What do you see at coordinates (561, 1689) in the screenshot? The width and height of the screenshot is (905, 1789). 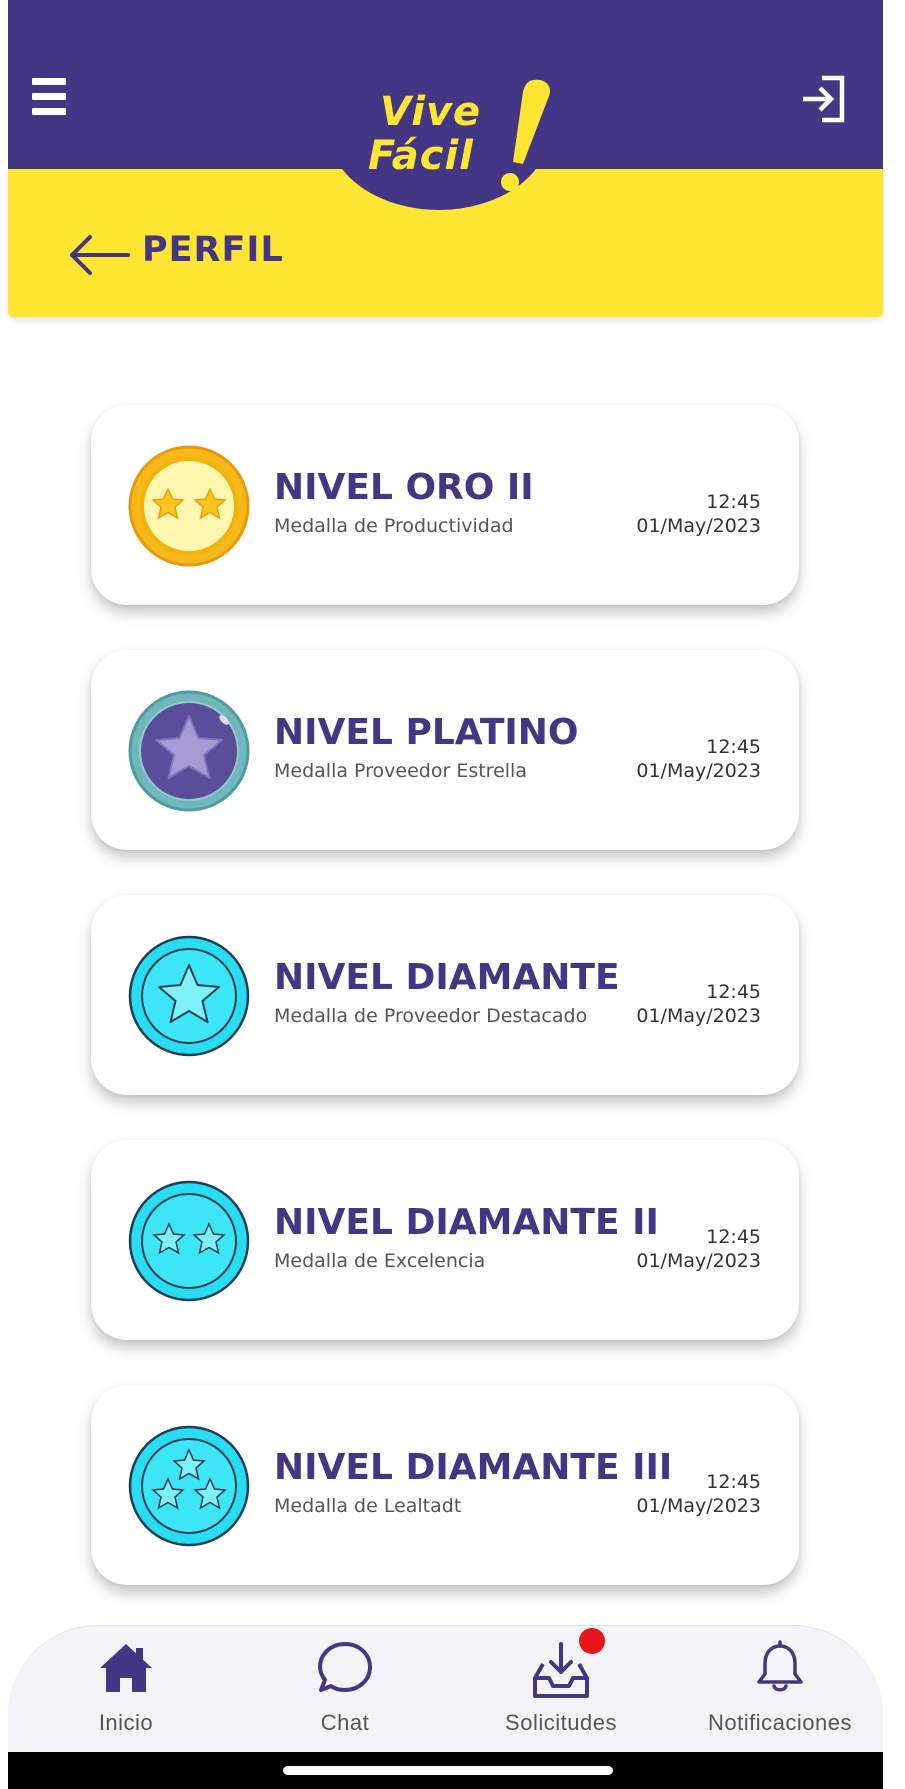 I see `nav-item-solicitudes: Solicitudes` at bounding box center [561, 1689].